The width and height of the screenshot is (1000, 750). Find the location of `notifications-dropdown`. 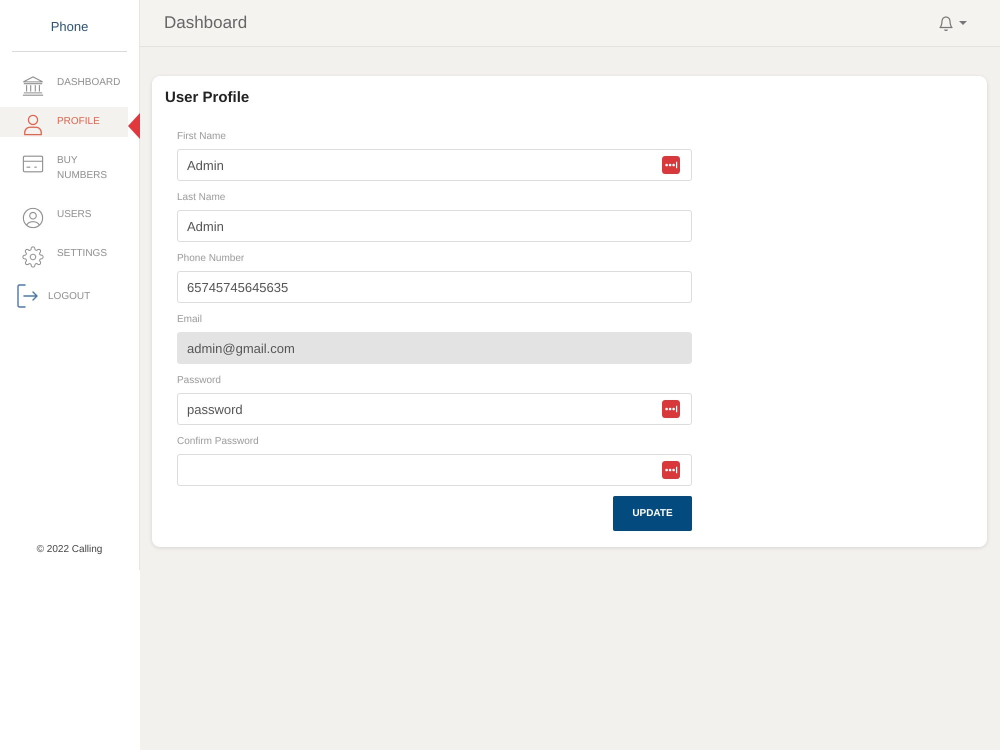

notifications-dropdown is located at coordinates (953, 23).